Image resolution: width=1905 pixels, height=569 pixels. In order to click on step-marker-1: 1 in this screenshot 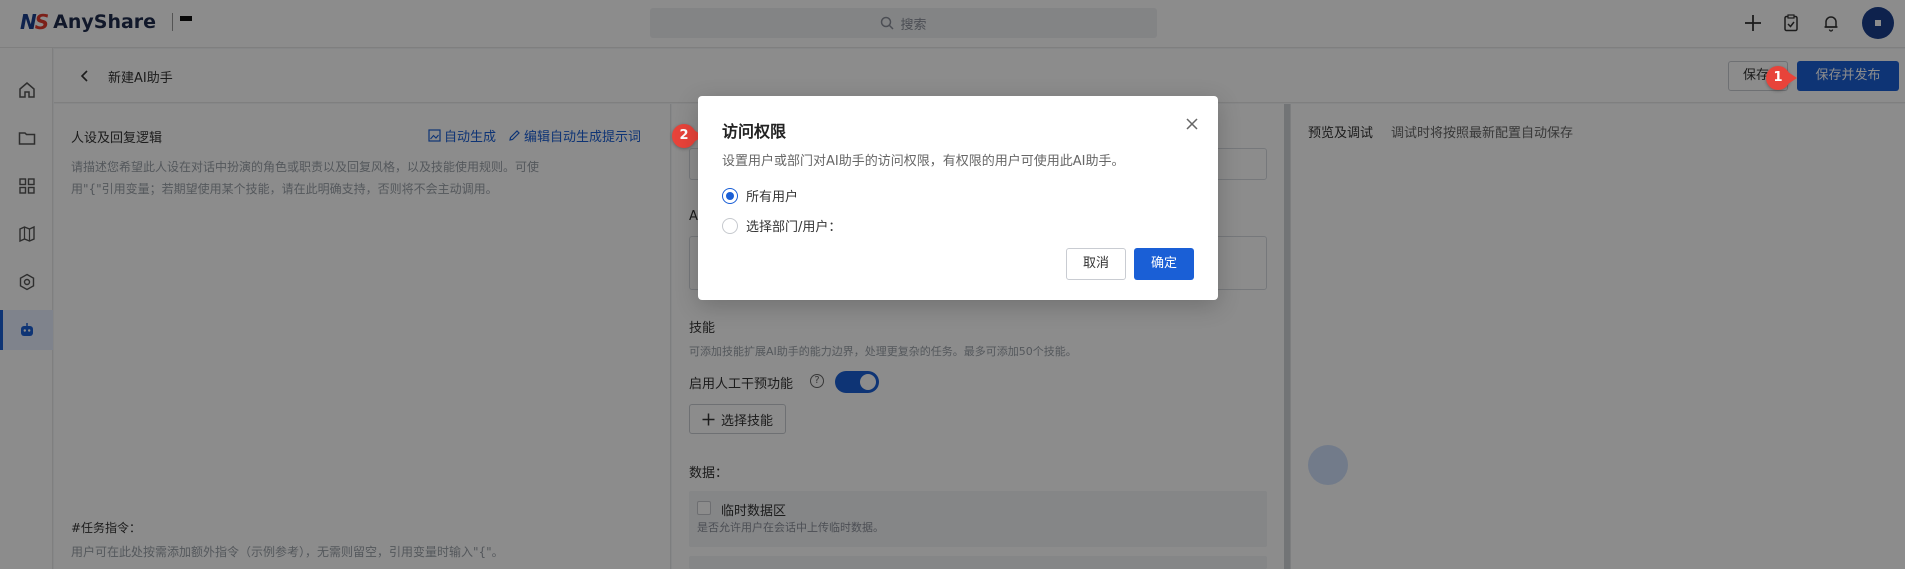, I will do `click(1781, 78)`.